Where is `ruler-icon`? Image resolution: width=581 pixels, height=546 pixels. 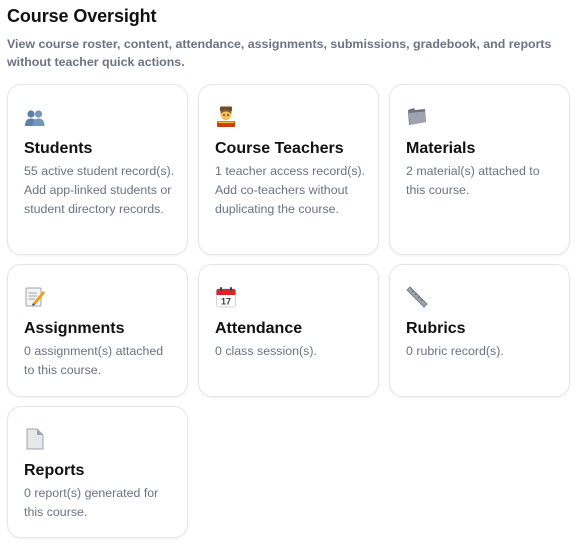 ruler-icon is located at coordinates (417, 297).